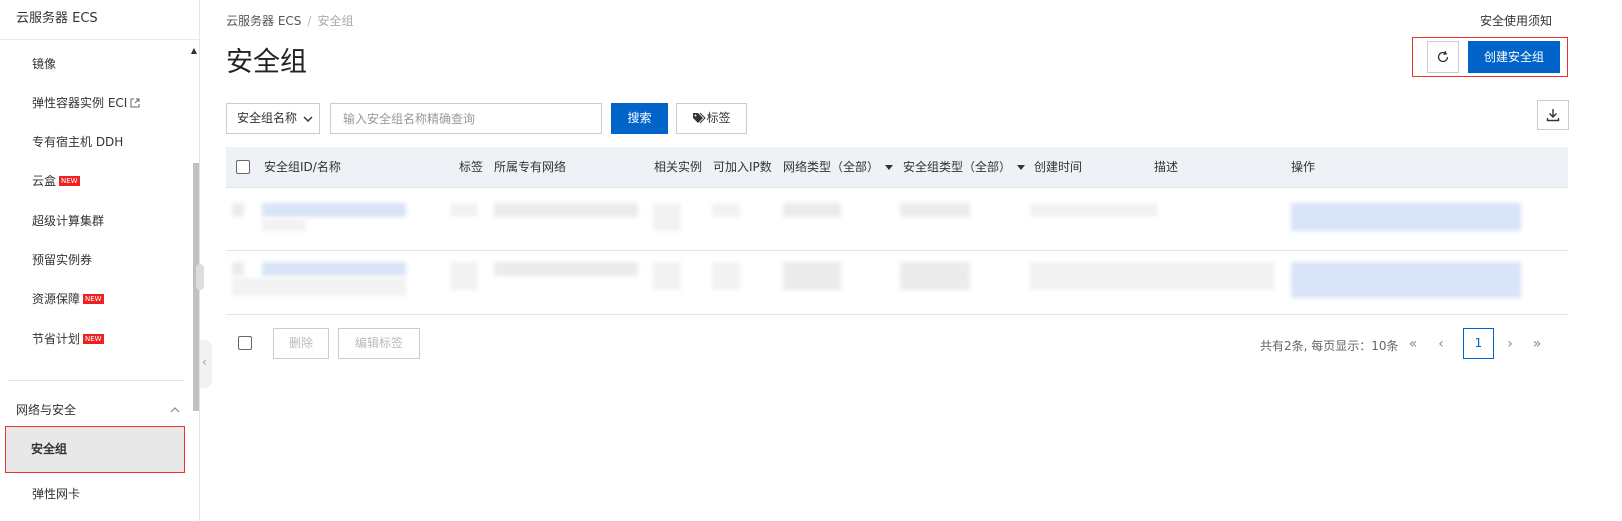  Describe the element at coordinates (96, 380) in the screenshot. I see `sidebar-divider` at that location.